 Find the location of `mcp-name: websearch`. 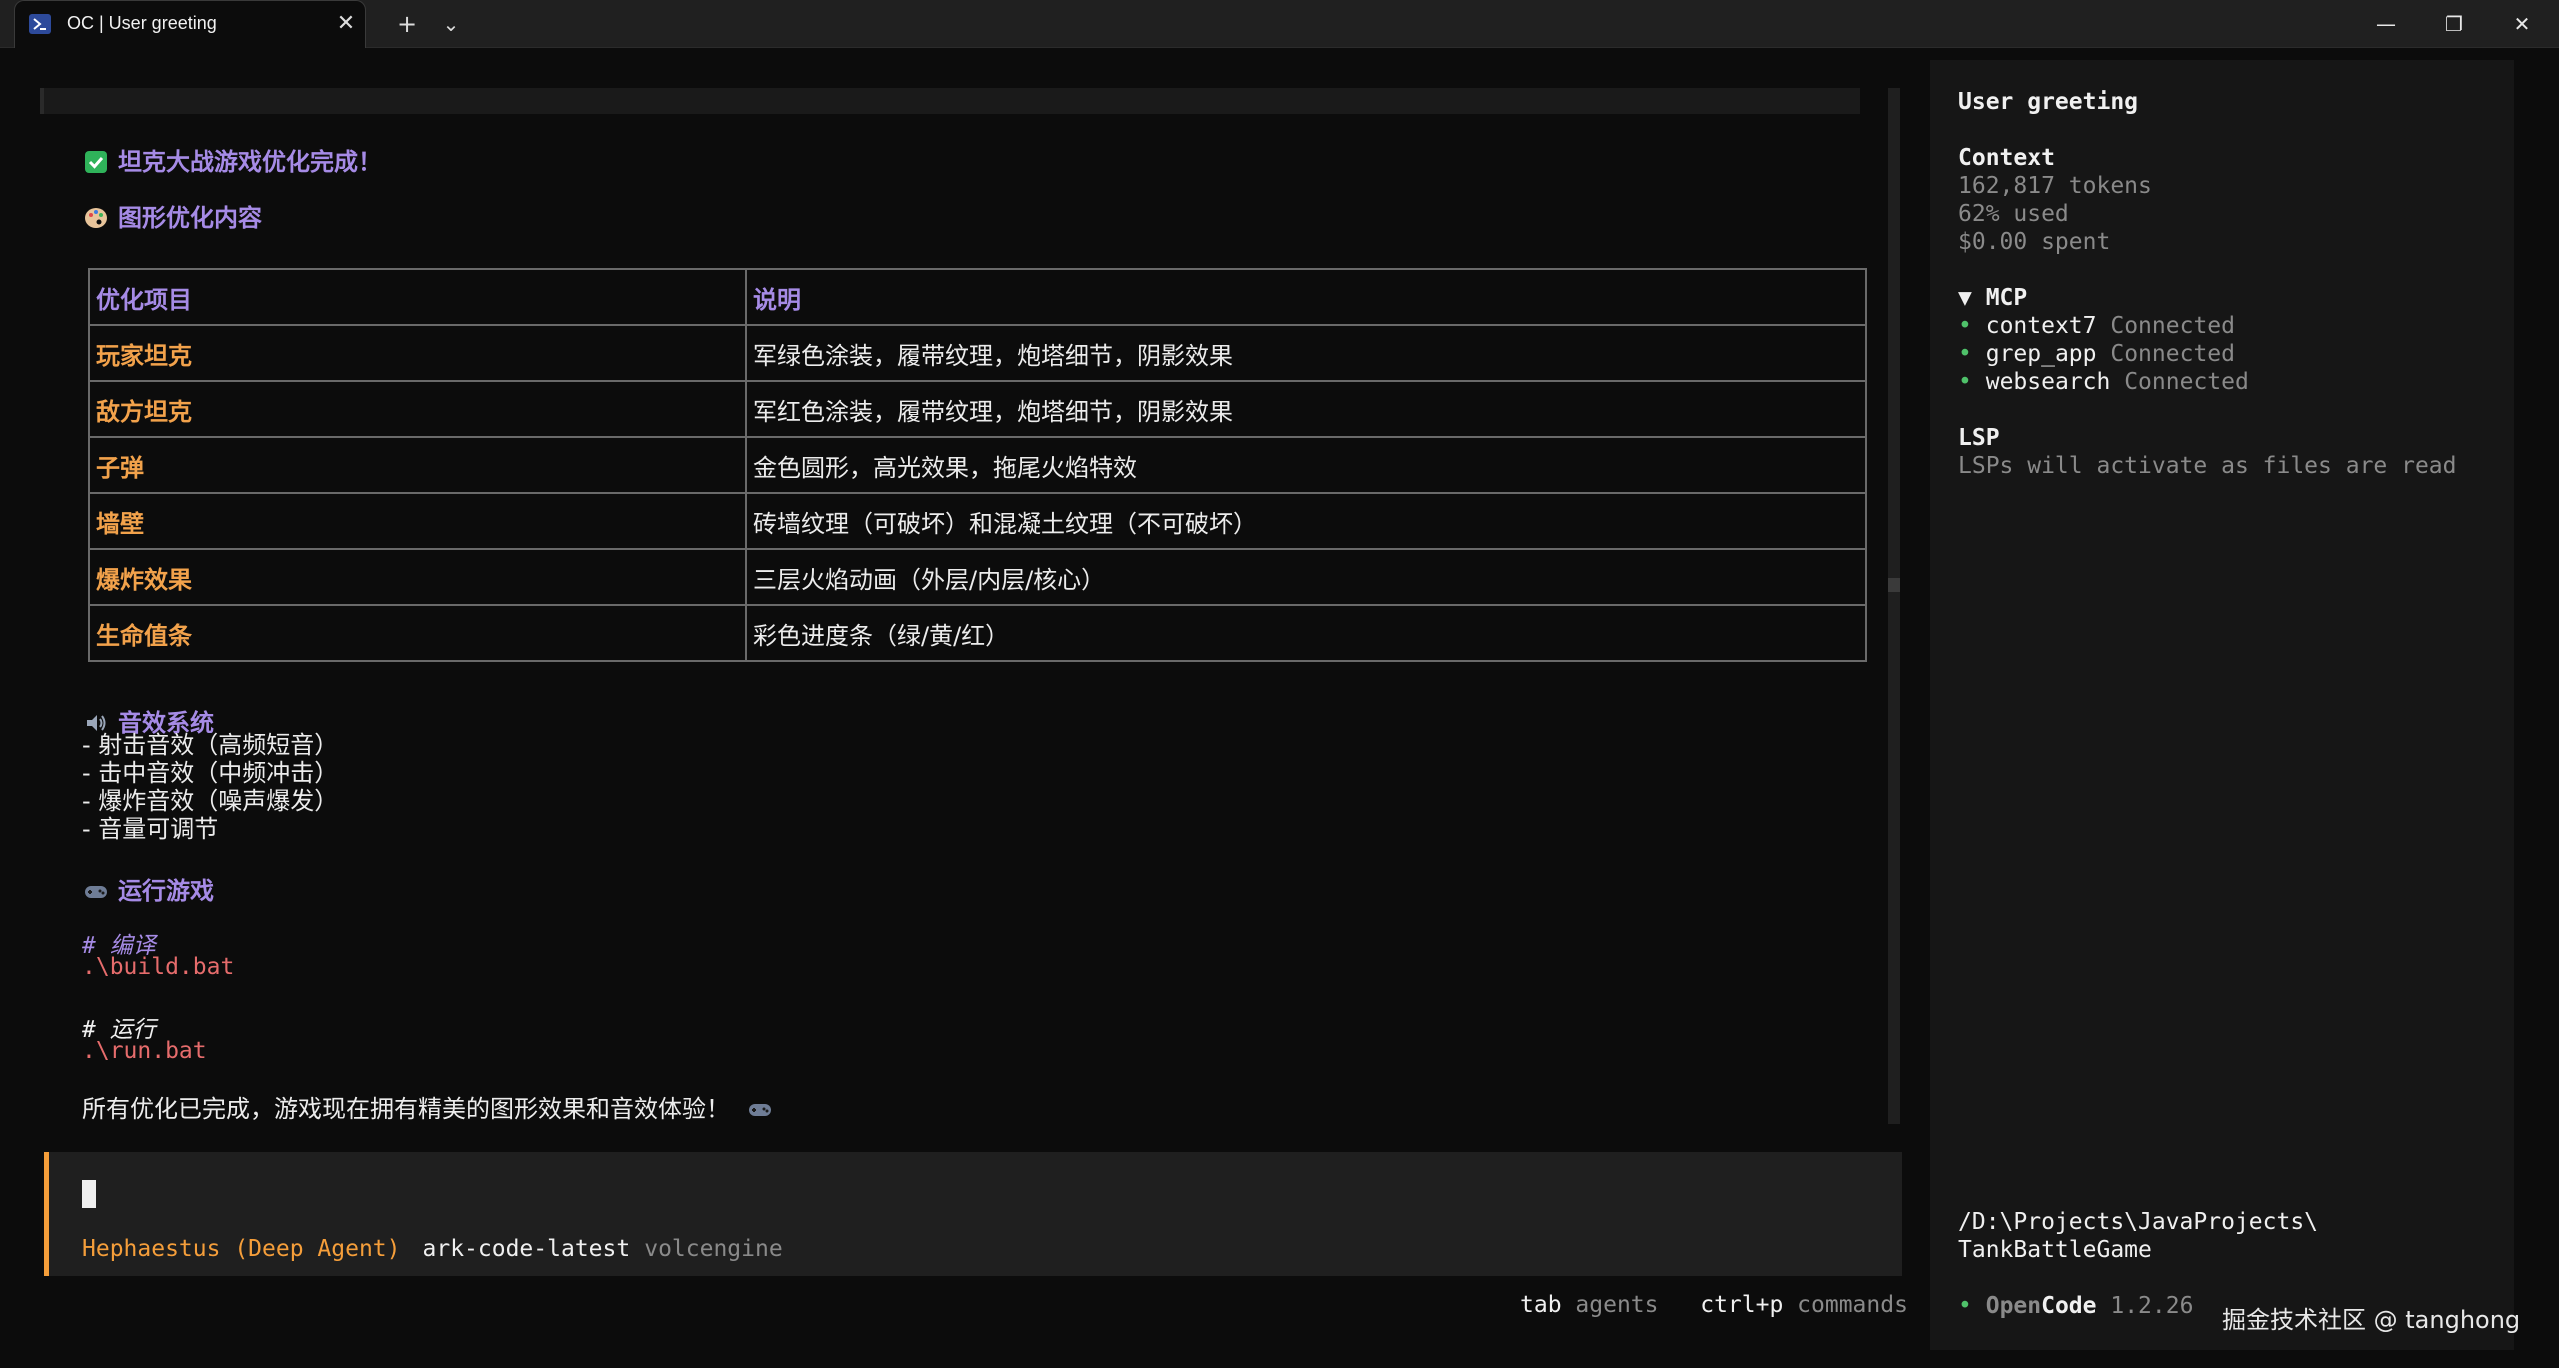

mcp-name: websearch is located at coordinates (2048, 382).